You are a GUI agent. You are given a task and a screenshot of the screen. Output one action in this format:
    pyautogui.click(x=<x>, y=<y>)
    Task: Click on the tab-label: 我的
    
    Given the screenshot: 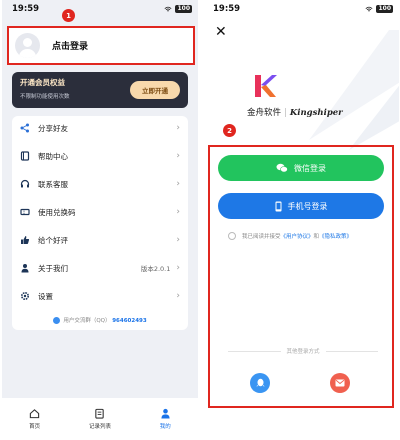 What is the action you would take?
    pyautogui.click(x=165, y=427)
    